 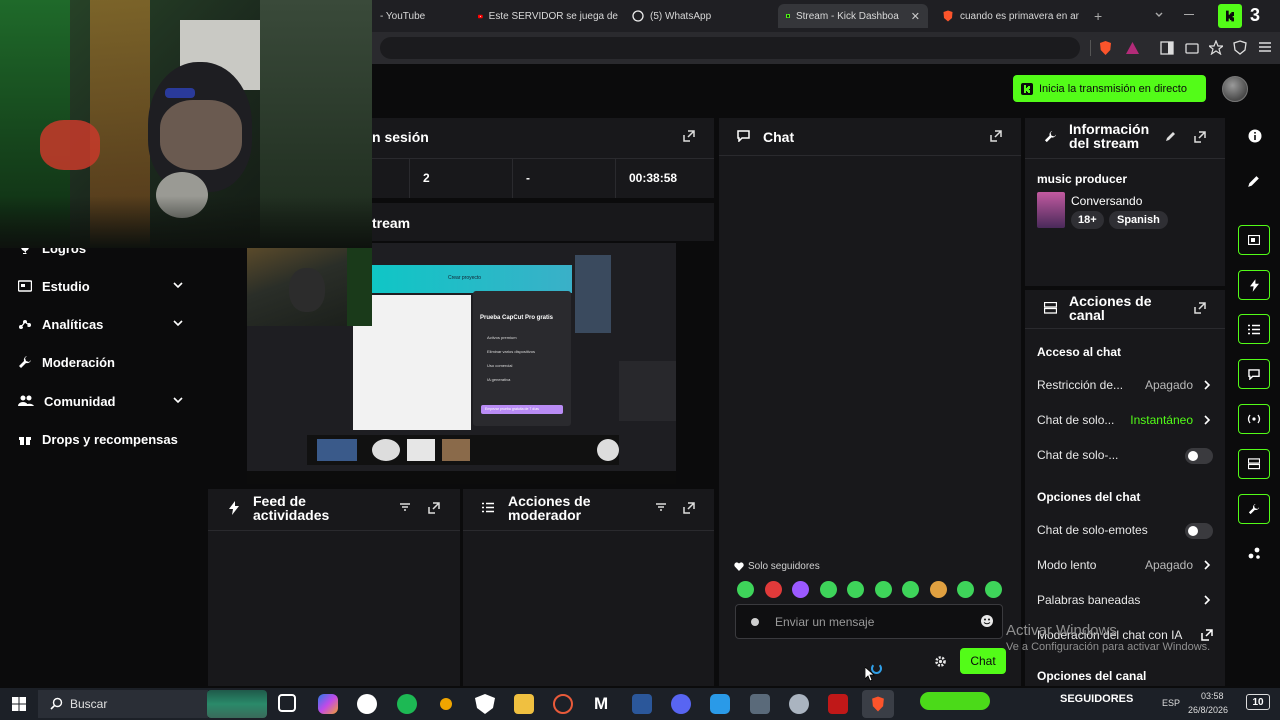 What do you see at coordinates (1189, 14) in the screenshot?
I see `minimize-icon` at bounding box center [1189, 14].